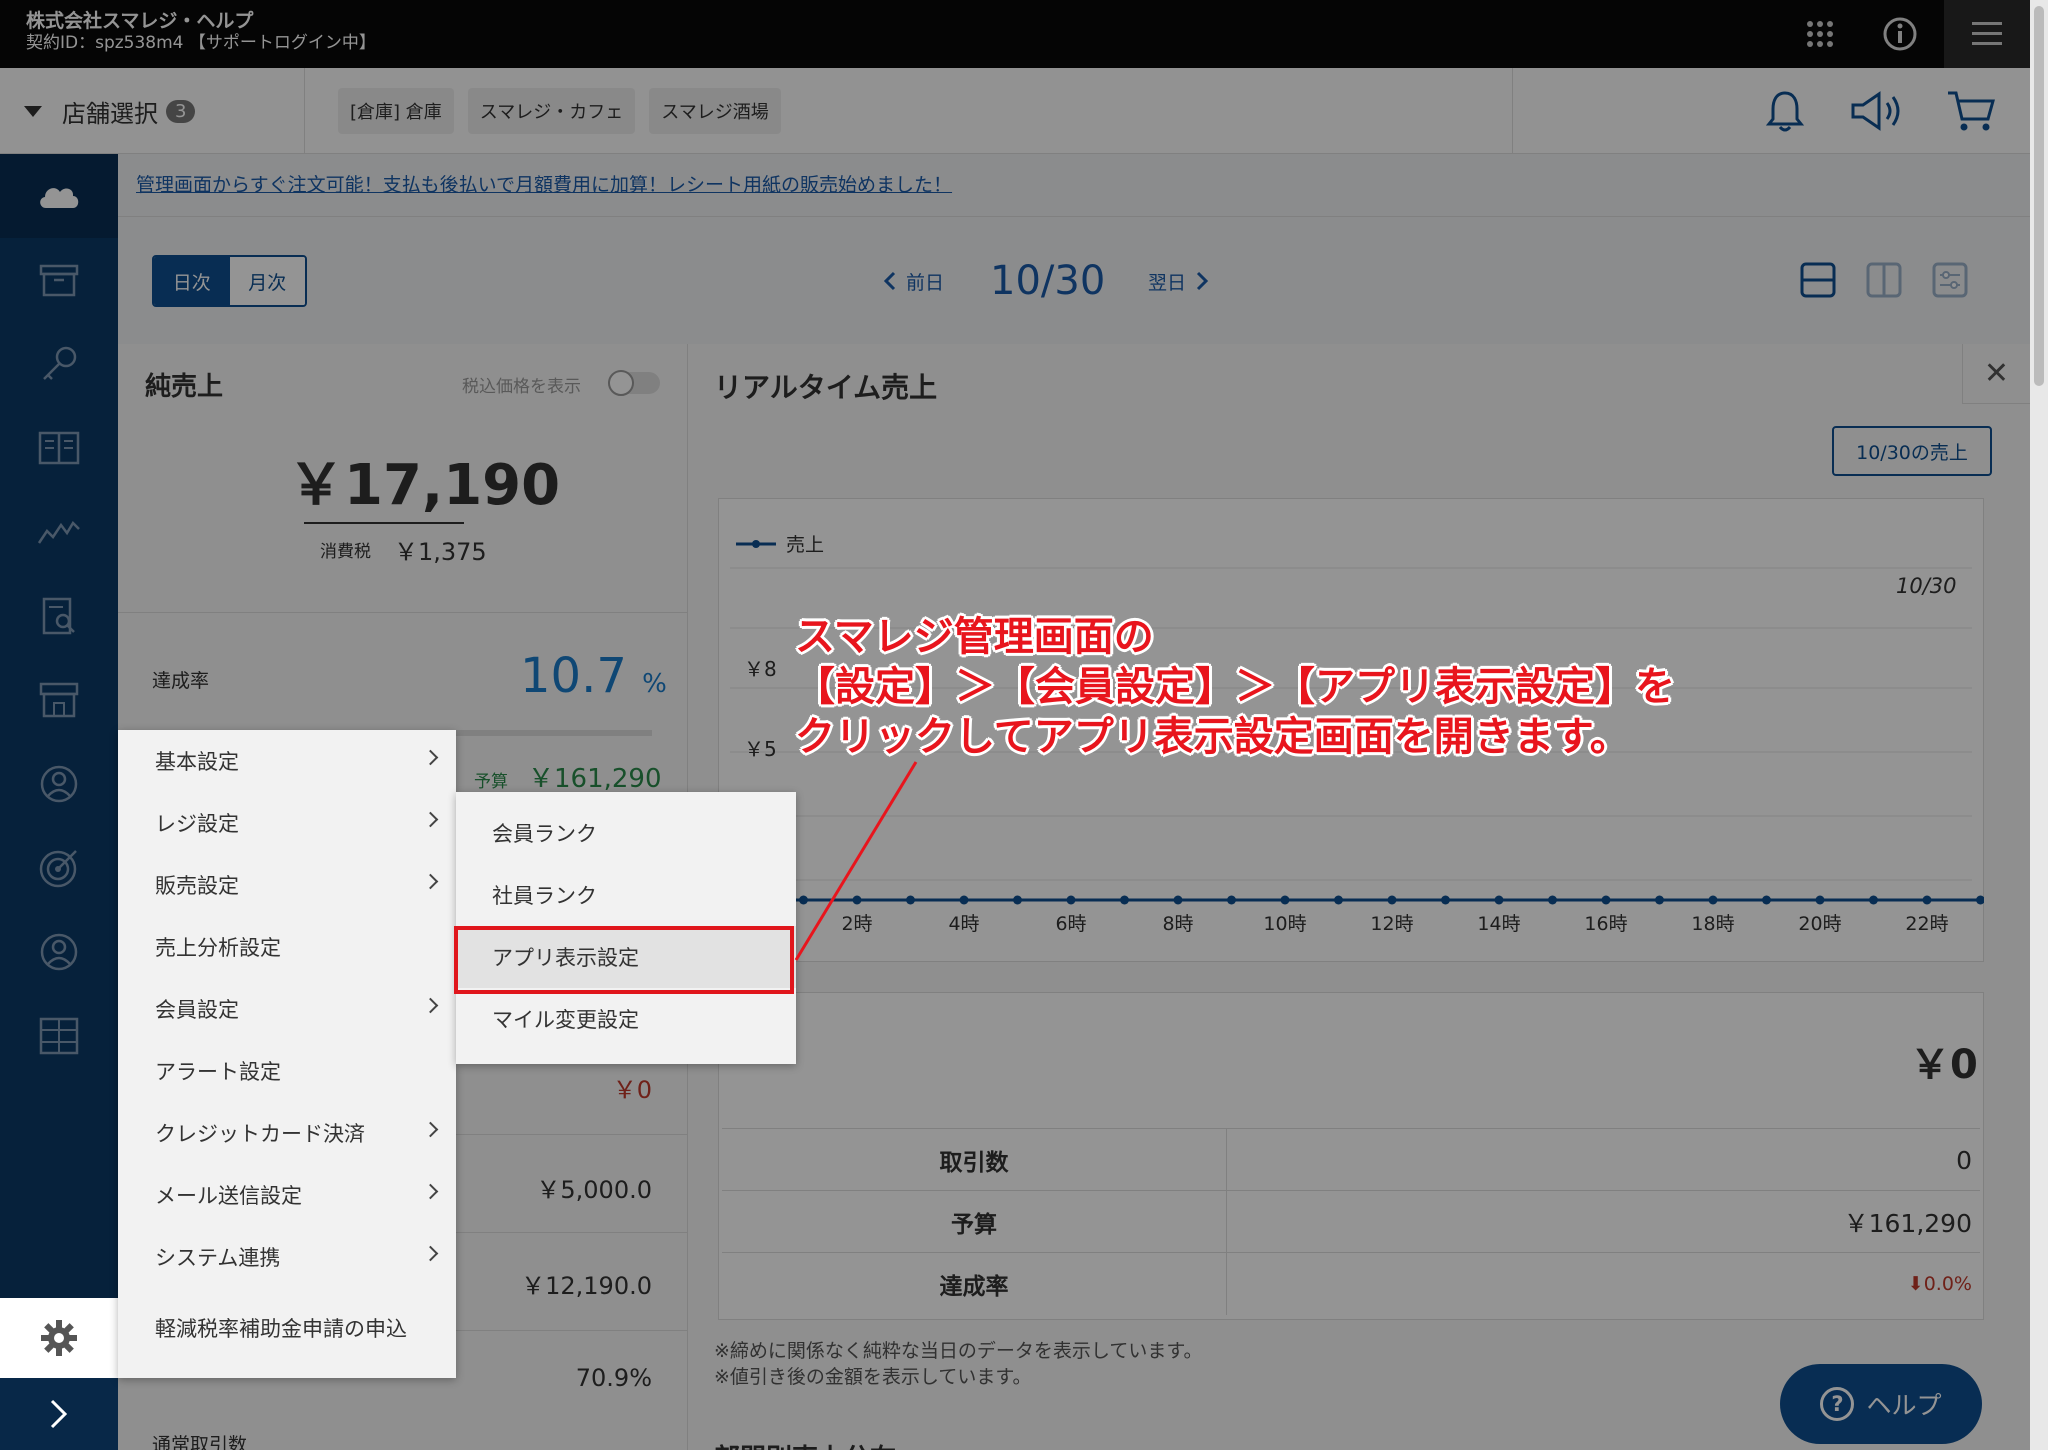 The height and width of the screenshot is (1450, 2048). Describe the element at coordinates (1212, 737) in the screenshot. I see `callout-line-text: クリックしてアプリ表示設定画面を開きます。` at that location.